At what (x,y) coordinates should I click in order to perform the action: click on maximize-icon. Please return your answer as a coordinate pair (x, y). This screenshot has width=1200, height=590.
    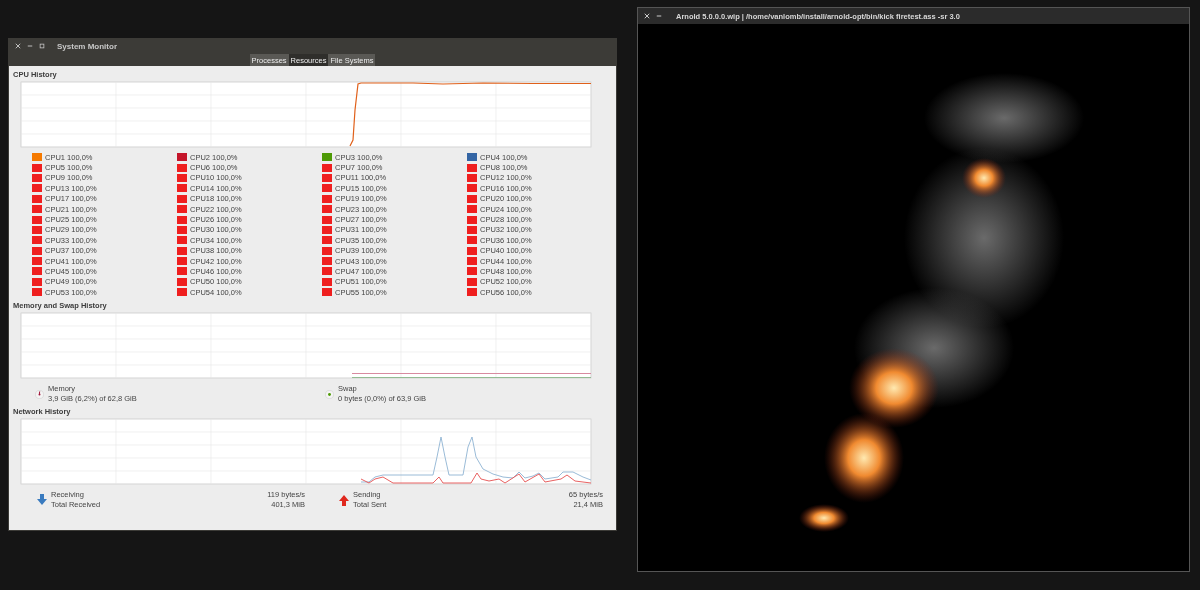
    Looking at the image, I should click on (42, 46).